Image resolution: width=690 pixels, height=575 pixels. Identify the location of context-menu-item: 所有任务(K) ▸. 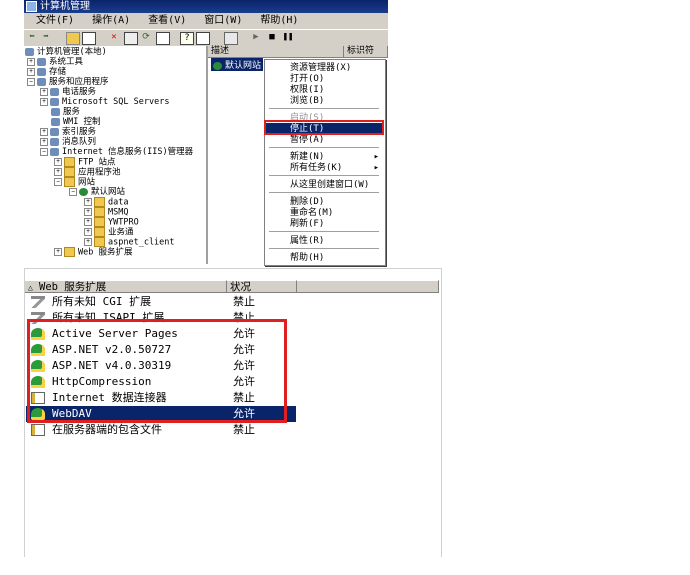
(325, 168).